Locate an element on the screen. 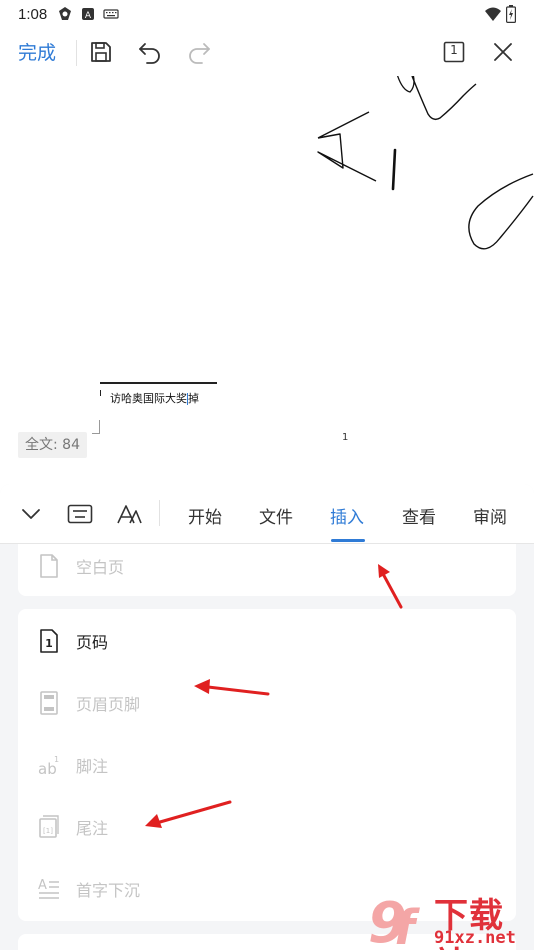 The image size is (534, 950). annotation-arrow-header-footer is located at coordinates (232, 687).